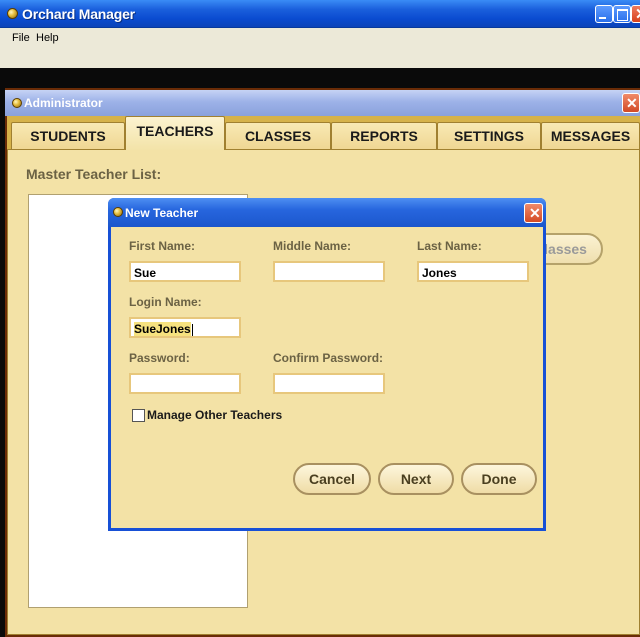 This screenshot has height=637, width=640. I want to click on window-title: Orchard Manager, so click(78, 14).